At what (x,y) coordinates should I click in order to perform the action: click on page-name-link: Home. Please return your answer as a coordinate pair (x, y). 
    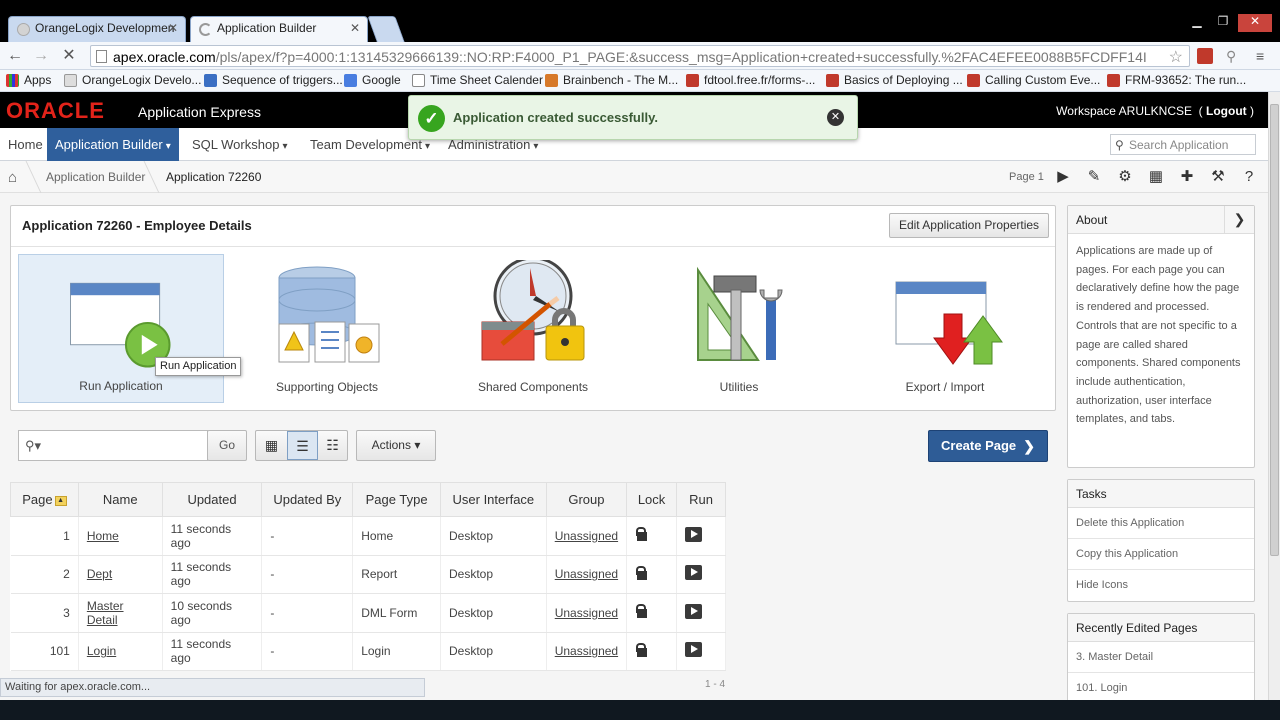
    Looking at the image, I should click on (103, 536).